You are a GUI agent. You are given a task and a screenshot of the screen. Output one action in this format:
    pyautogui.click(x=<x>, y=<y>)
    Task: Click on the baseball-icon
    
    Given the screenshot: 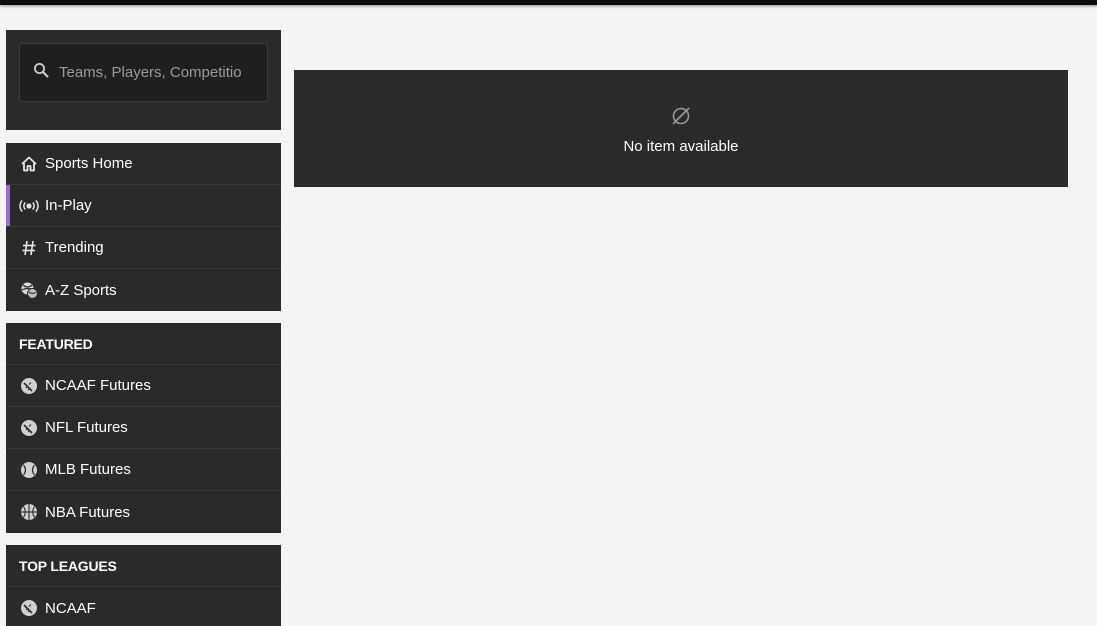 What is the action you would take?
    pyautogui.click(x=29, y=470)
    